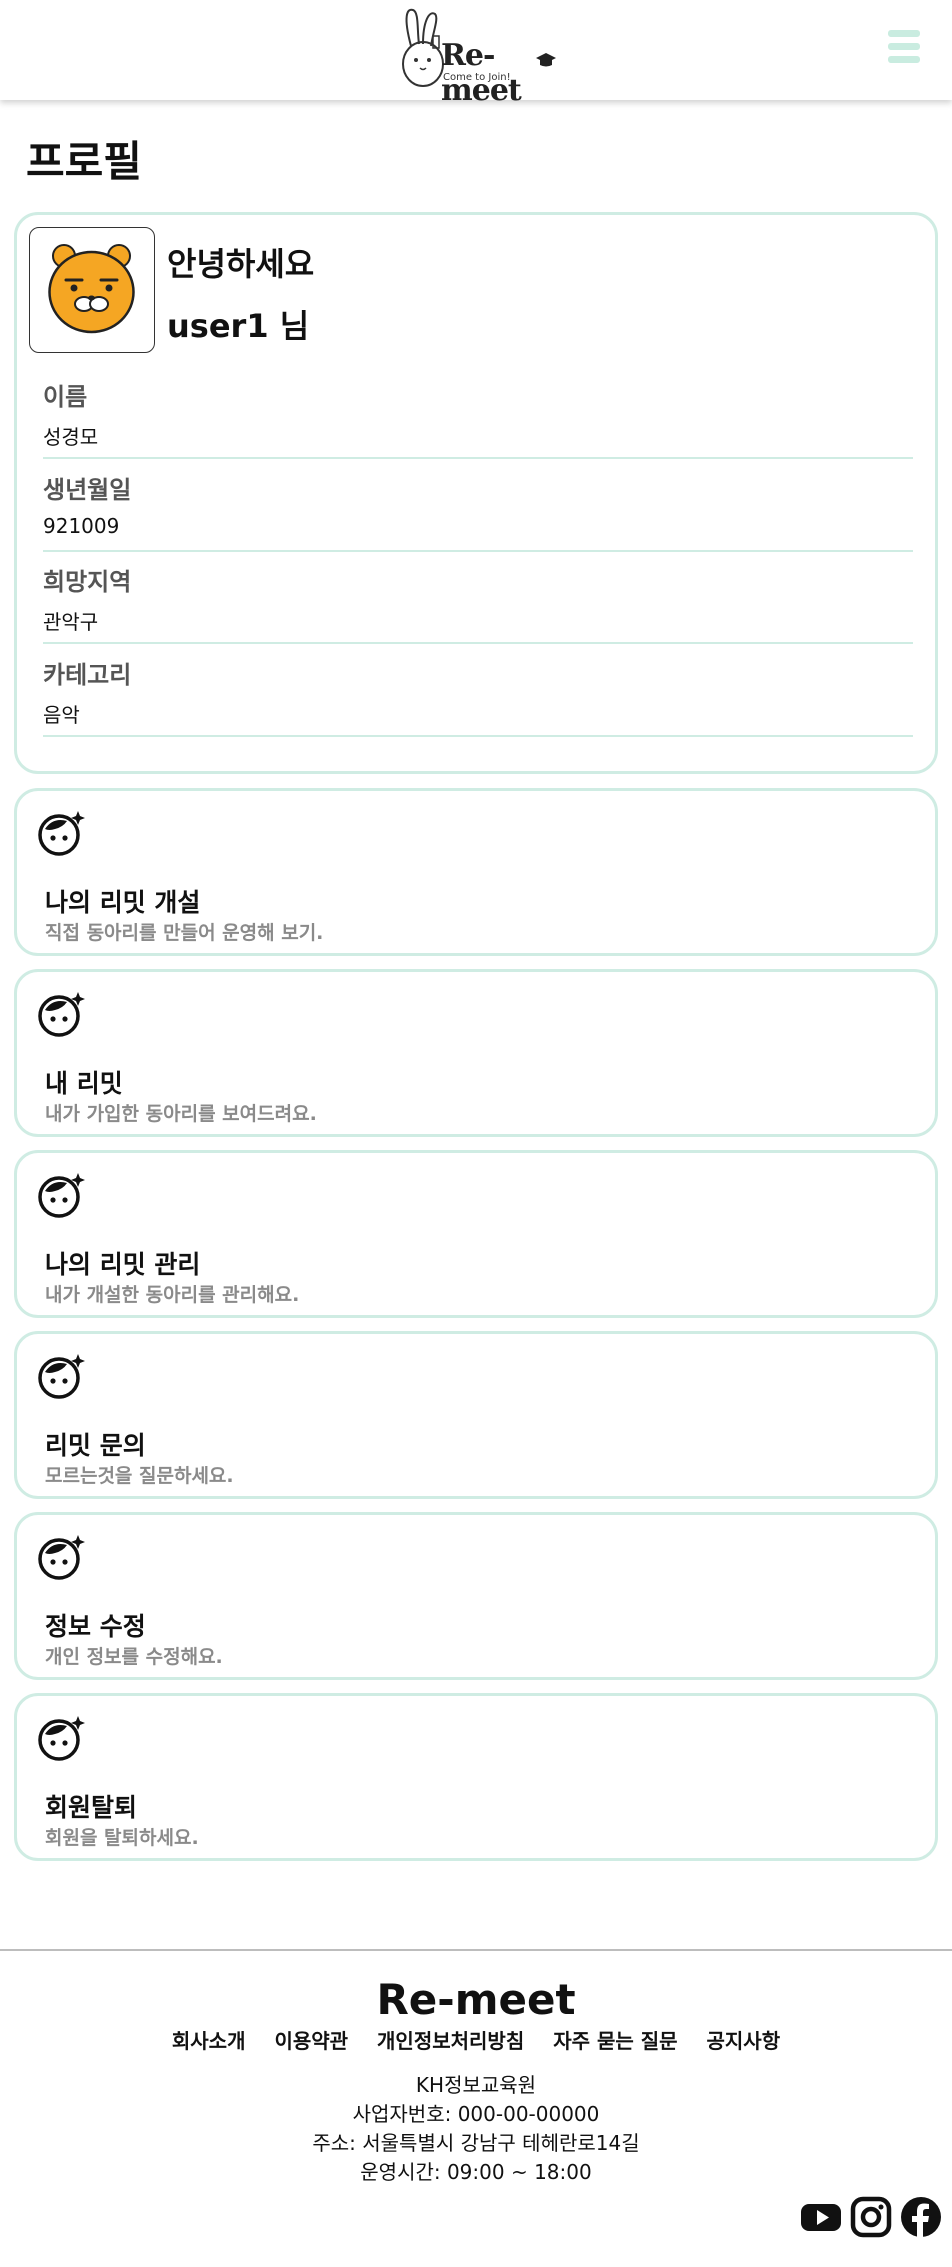  I want to click on footer-link-notice: 공지사항, so click(744, 2041).